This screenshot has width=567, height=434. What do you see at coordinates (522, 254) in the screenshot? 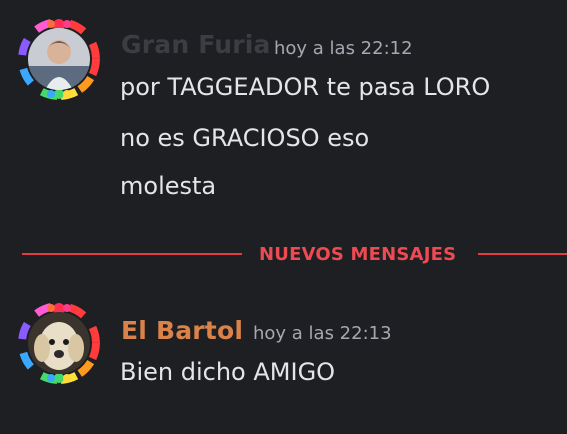
I see `divider-line-right` at bounding box center [522, 254].